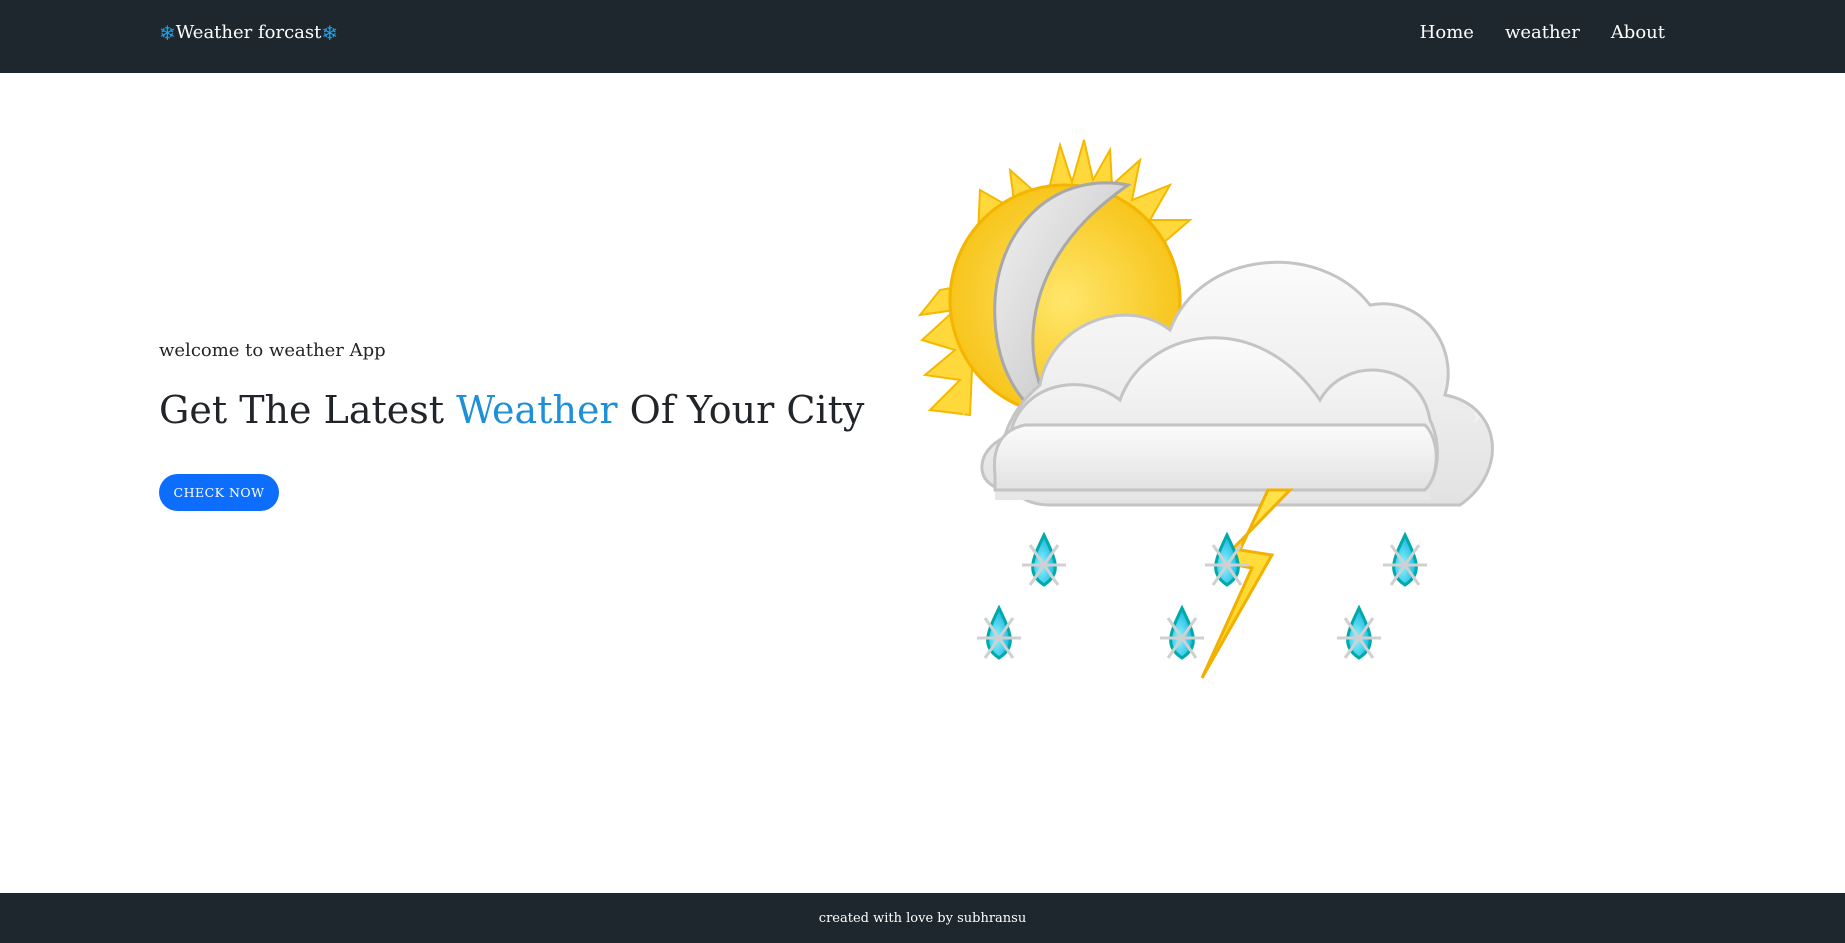 This screenshot has width=1845, height=943. I want to click on headline-accent: Weather, so click(537, 410).